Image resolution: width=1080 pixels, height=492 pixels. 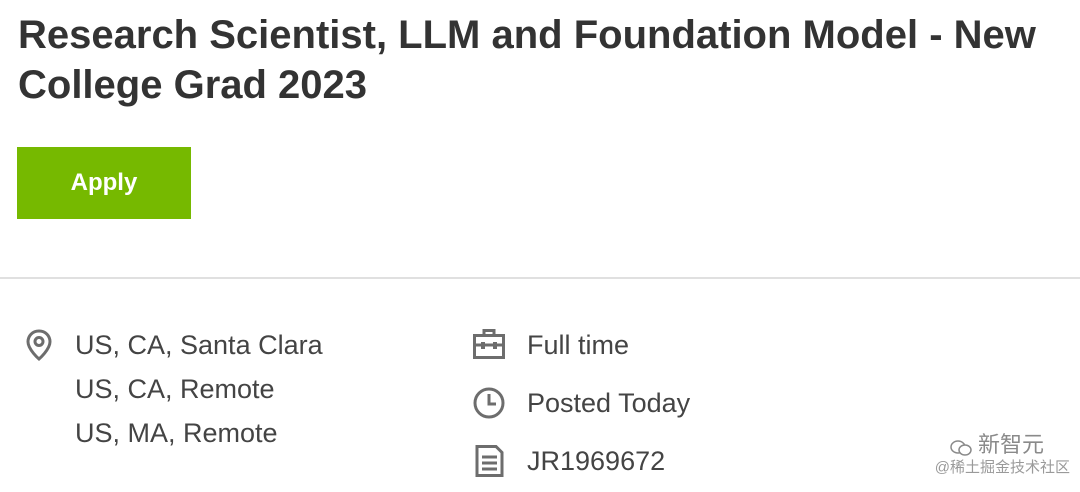 I want to click on watermark-logo-text: 新智元, so click(x=1010, y=444).